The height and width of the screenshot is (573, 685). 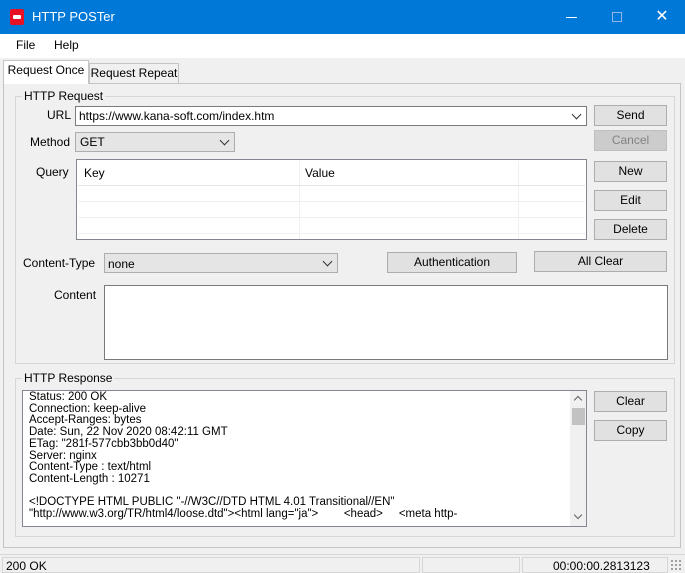 I want to click on menu-bar: File Help, so click(x=342, y=46).